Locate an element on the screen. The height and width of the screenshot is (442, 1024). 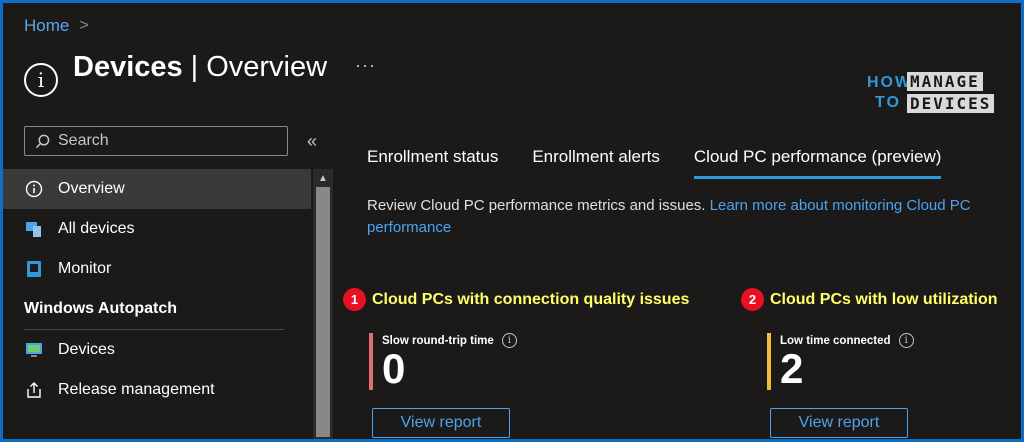
page-title: Devices | Overview is located at coordinates (200, 67).